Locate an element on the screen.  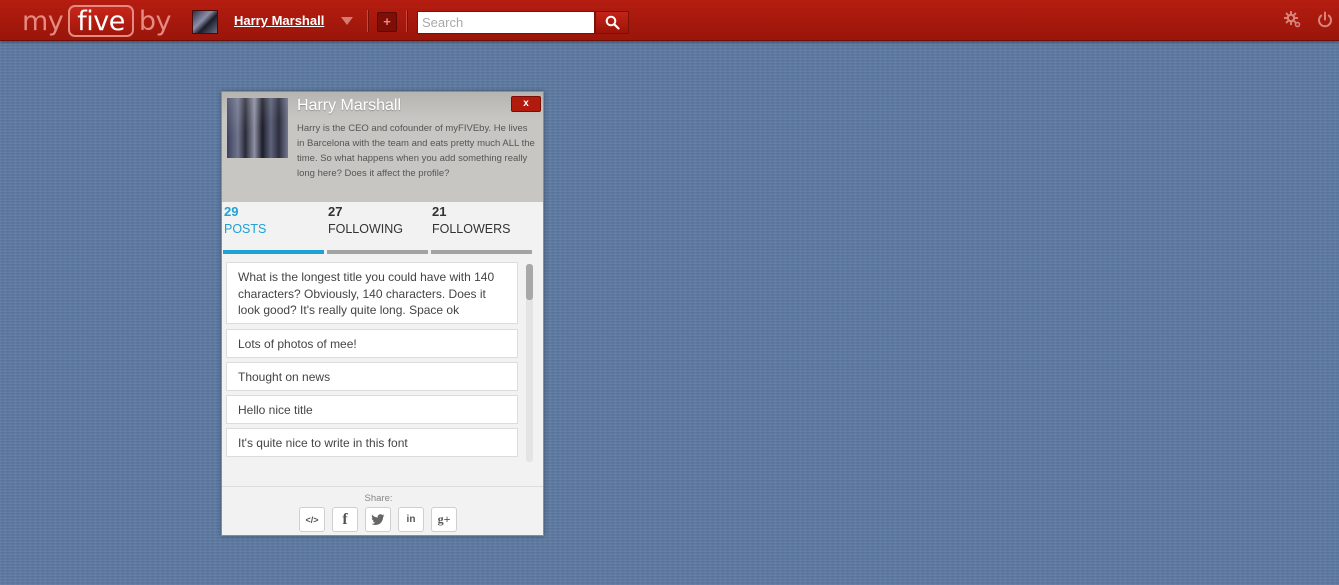
logo: my five by is located at coordinates (97, 21).